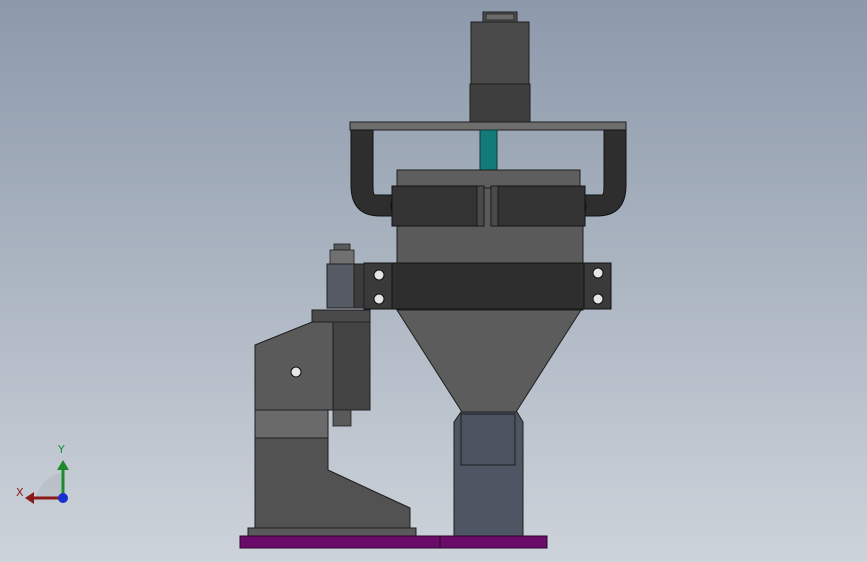 The width and height of the screenshot is (867, 562). I want to click on stand-foot, so click(332, 484).